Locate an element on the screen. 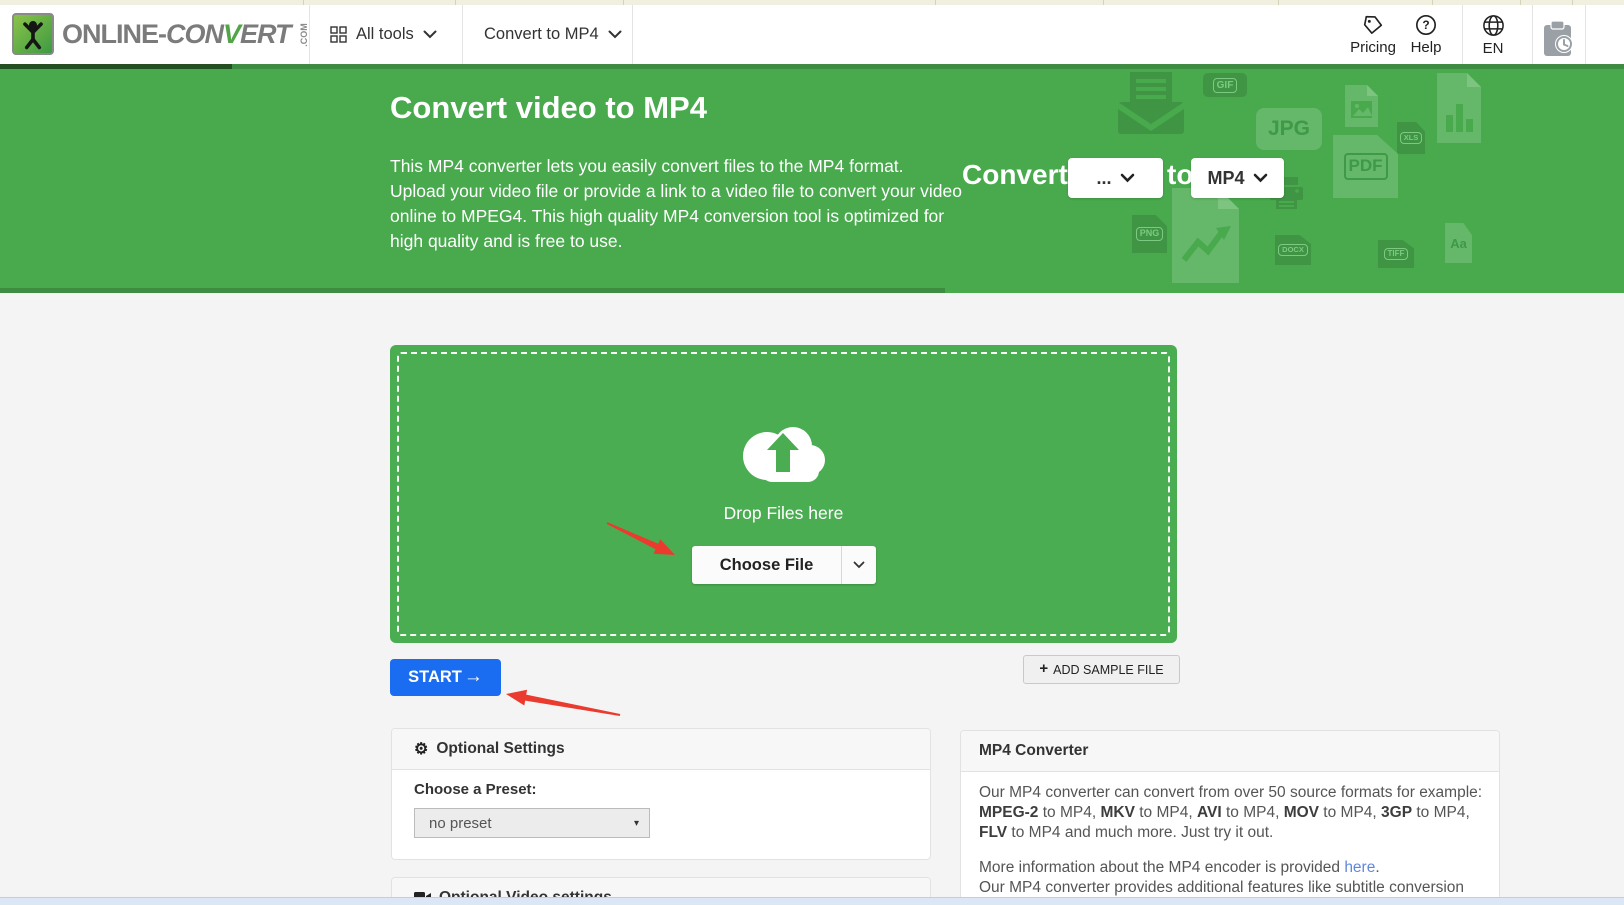 This screenshot has width=1624, height=905. clipboard-clock-icon is located at coordinates (1558, 38).